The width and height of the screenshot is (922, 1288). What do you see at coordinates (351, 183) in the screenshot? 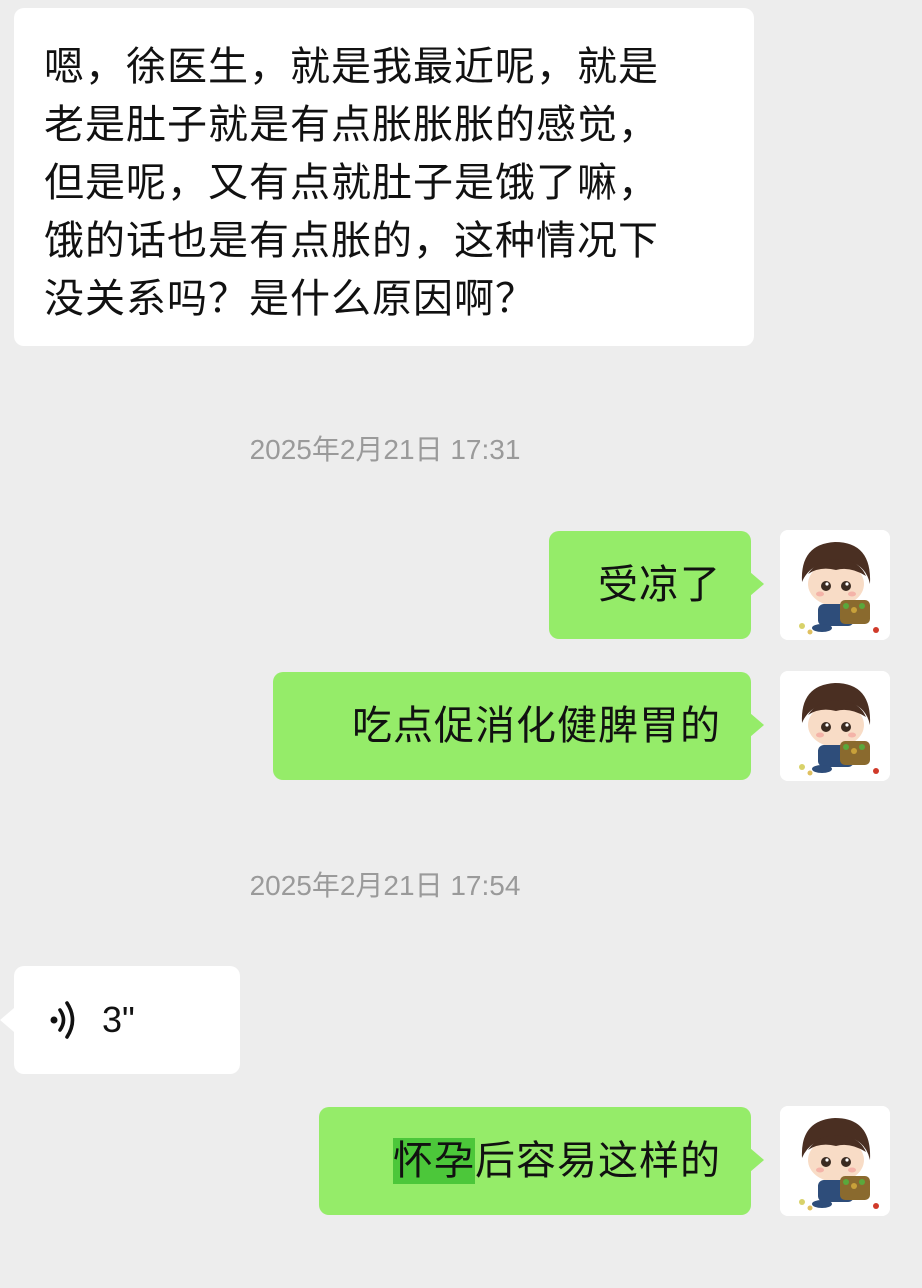
I see `message-line: 但是呢，又有点就肚子是饿了嘛，` at bounding box center [351, 183].